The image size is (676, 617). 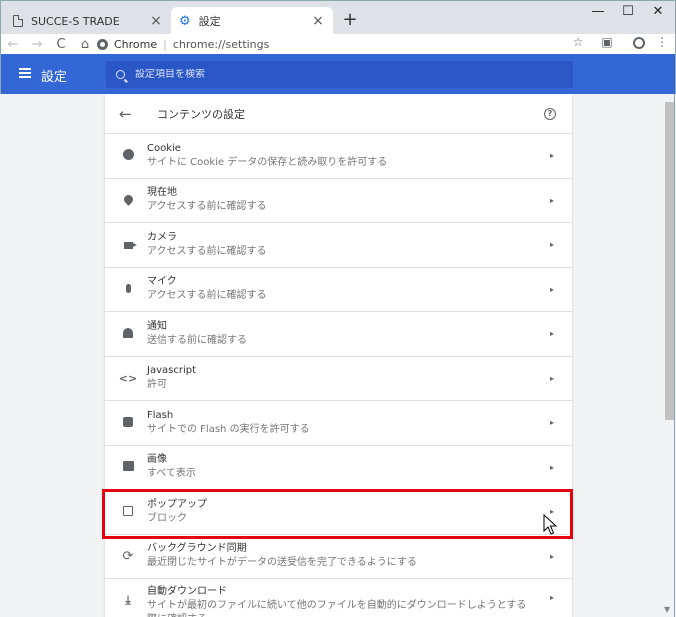 What do you see at coordinates (201, 114) in the screenshot?
I see `card-title: コンテンツの設定` at bounding box center [201, 114].